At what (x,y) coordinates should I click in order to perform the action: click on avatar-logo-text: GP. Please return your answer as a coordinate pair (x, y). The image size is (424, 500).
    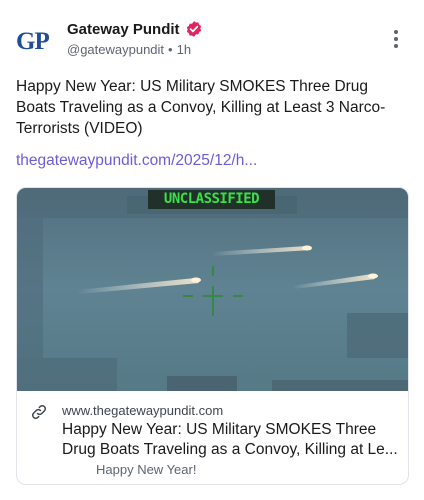
    Looking at the image, I should click on (33, 41).